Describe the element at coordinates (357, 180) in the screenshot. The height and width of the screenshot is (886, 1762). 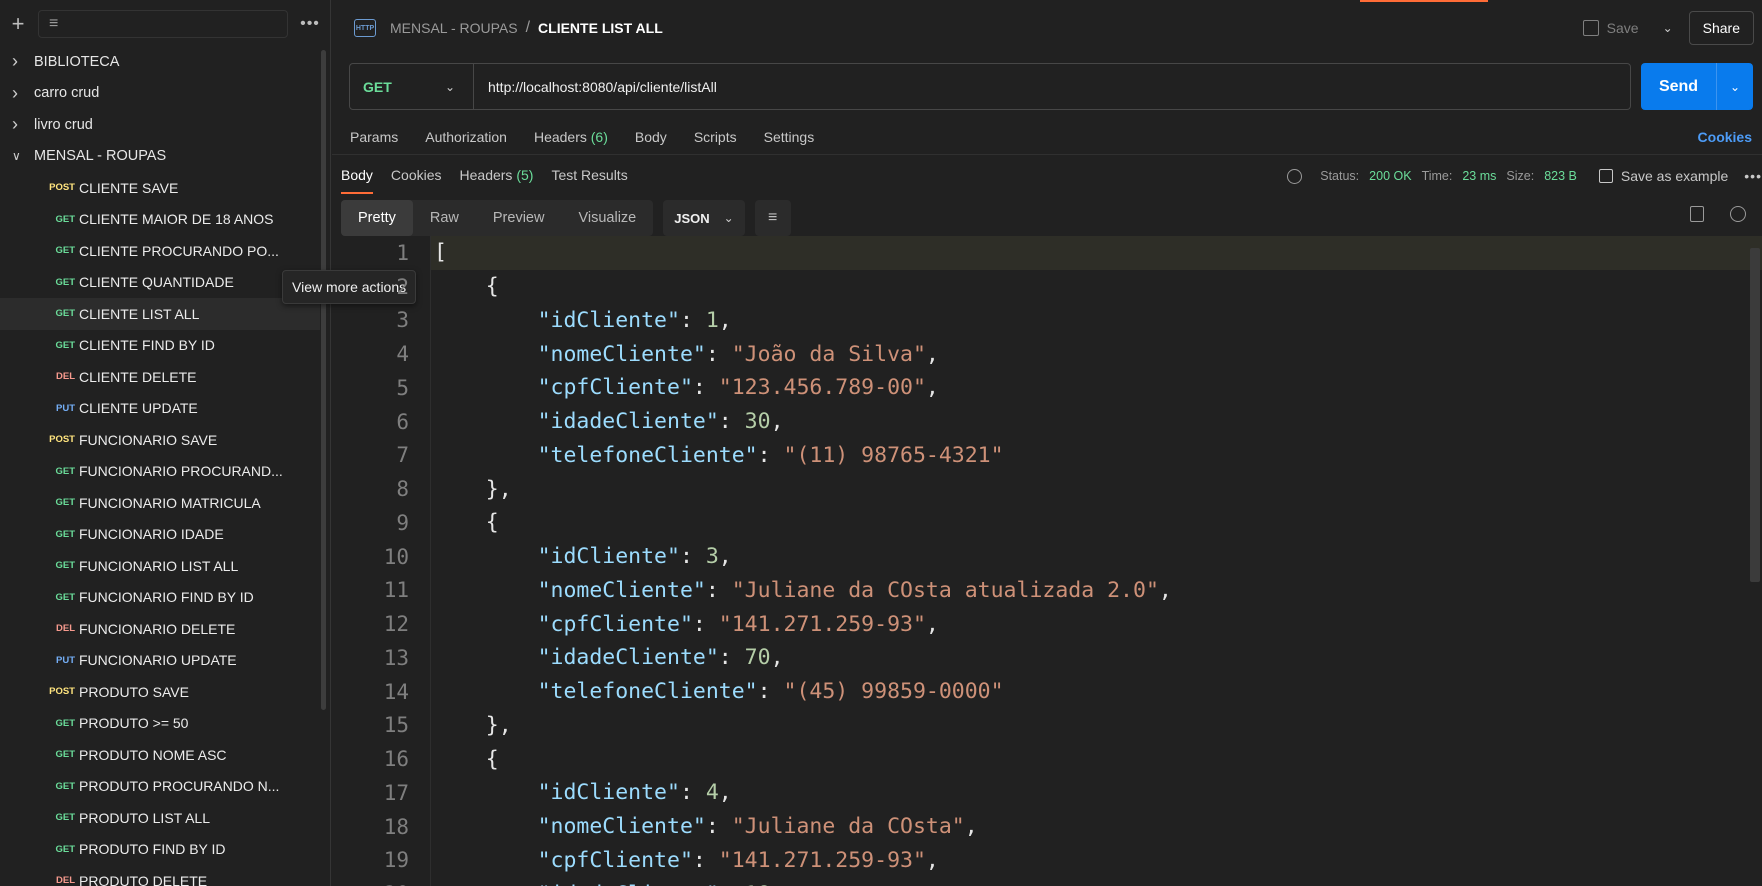
I see `response-tab-body: Body` at that location.